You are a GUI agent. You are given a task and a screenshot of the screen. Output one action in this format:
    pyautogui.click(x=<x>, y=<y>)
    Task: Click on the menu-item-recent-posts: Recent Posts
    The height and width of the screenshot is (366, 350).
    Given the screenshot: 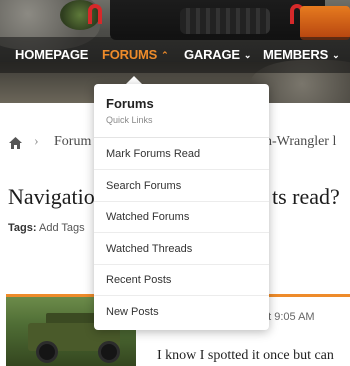 What is the action you would take?
    pyautogui.click(x=181, y=280)
    